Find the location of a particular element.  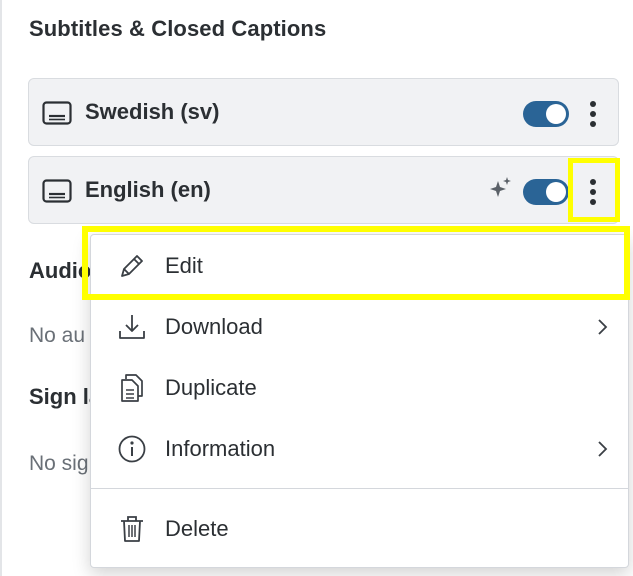

track-row-swedish: Swedish (sv) is located at coordinates (323, 112).